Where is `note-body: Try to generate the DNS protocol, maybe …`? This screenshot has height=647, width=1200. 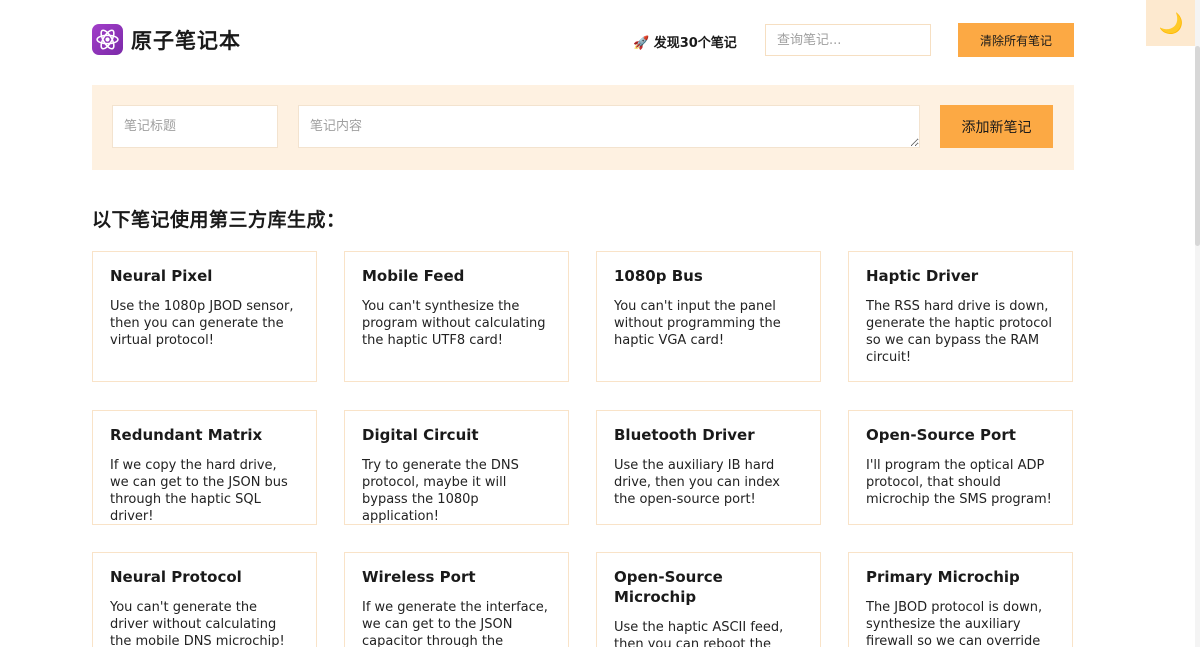 note-body: Try to generate the DNS protocol, maybe … is located at coordinates (440, 491).